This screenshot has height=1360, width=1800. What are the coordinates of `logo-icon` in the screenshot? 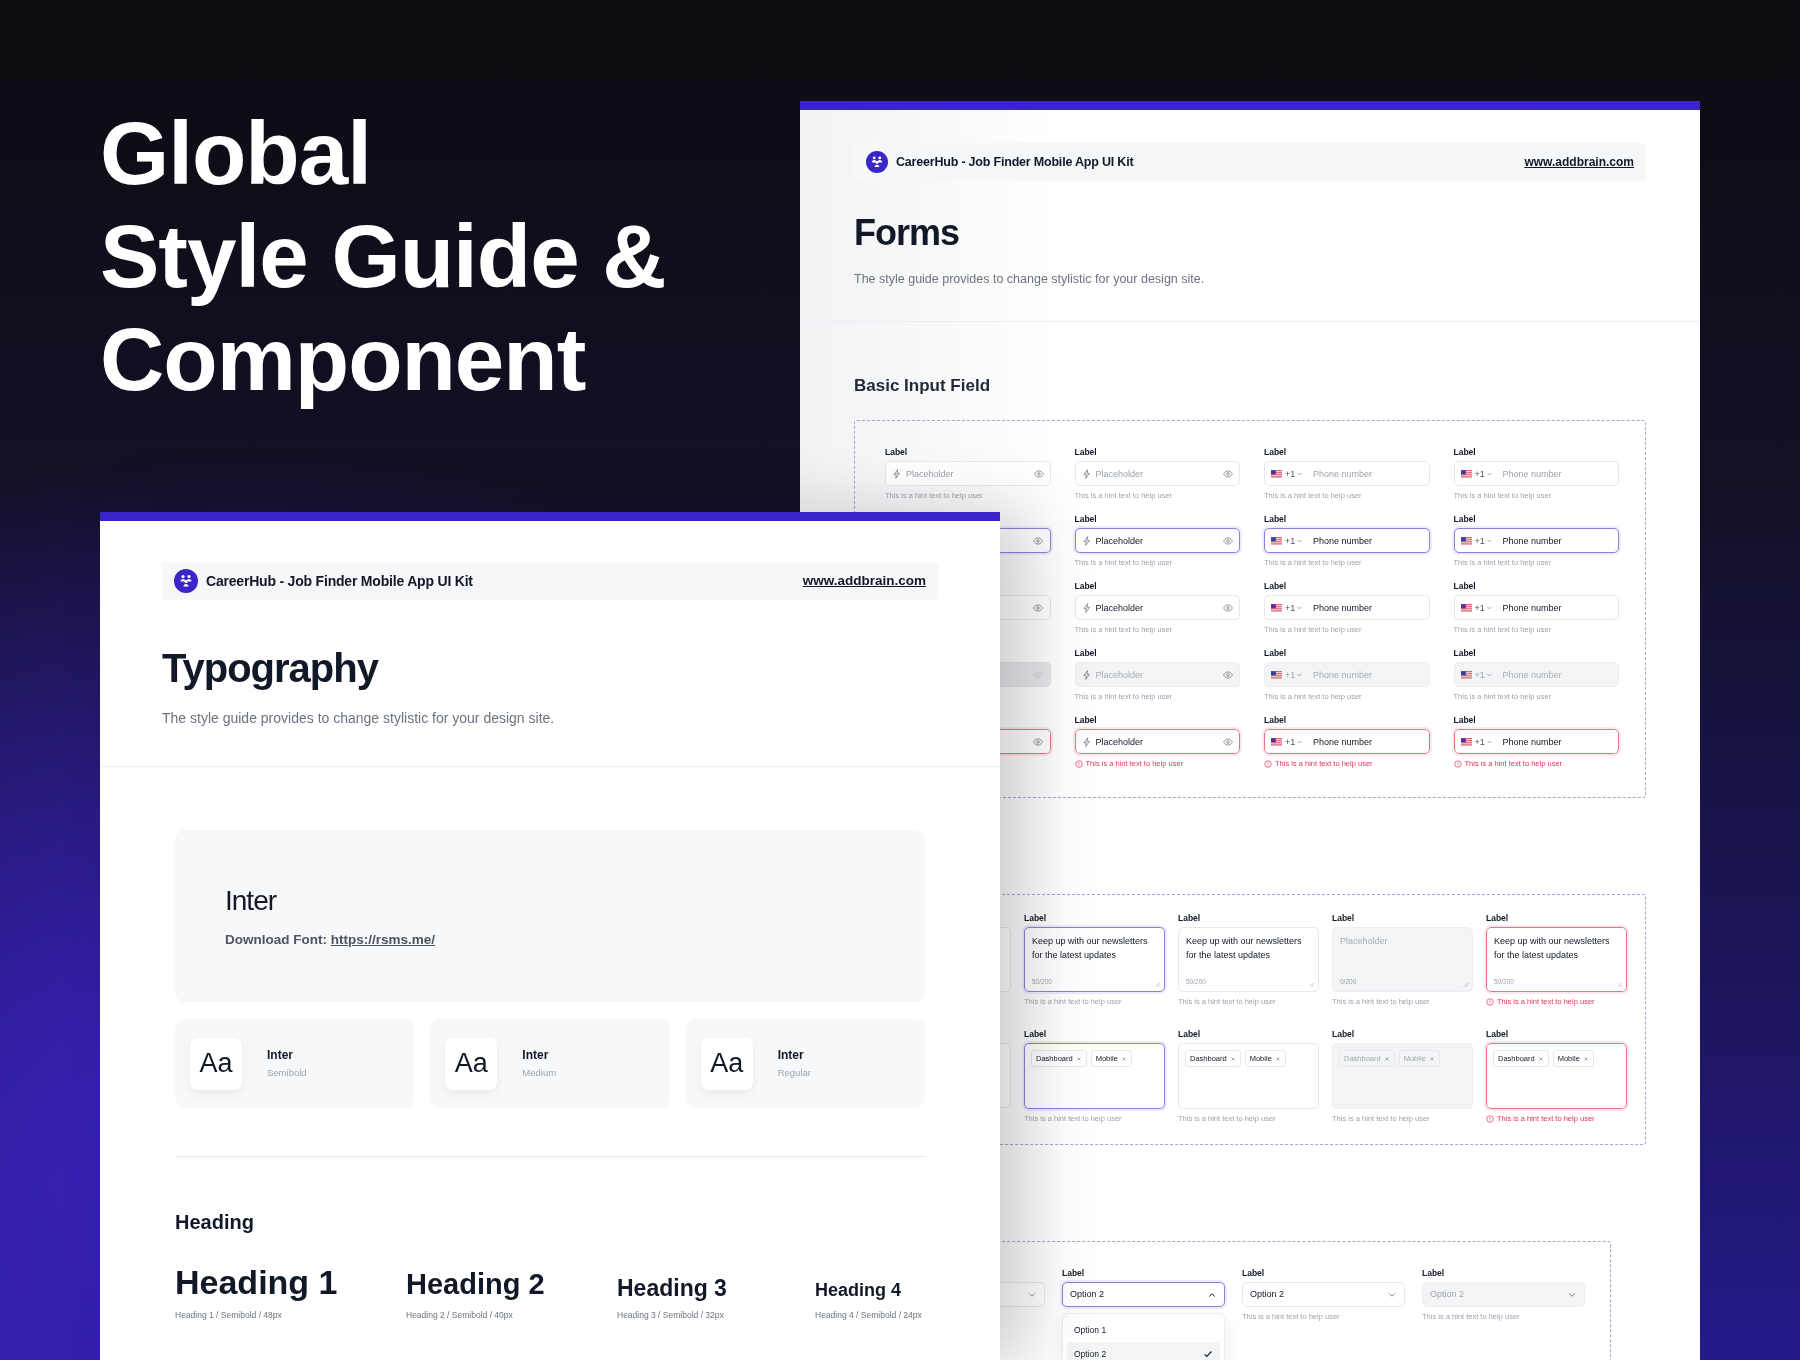 It's located at (877, 162).